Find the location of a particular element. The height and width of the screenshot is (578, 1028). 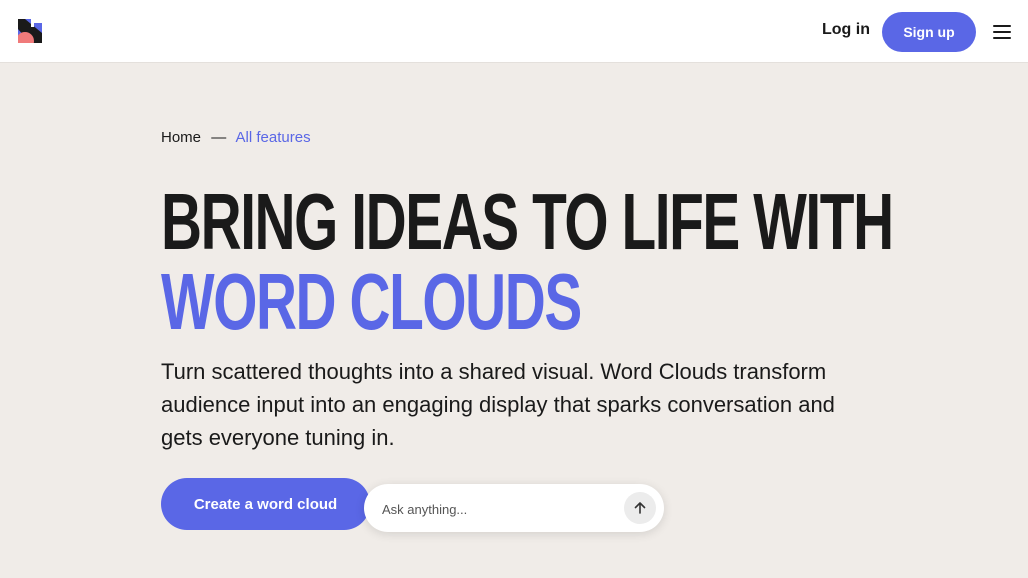

arrow-up-icon is located at coordinates (640, 508).